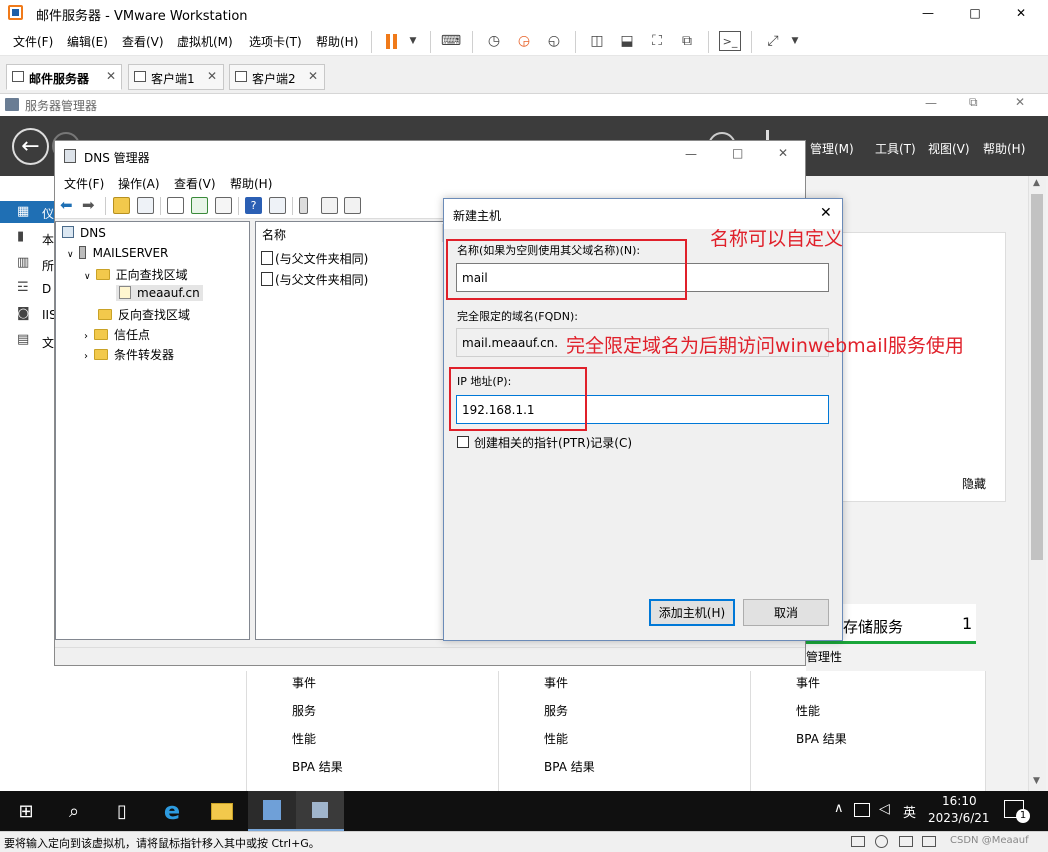 The height and width of the screenshot is (852, 1048). Describe the element at coordinates (974, 483) in the screenshot. I see `hide-link: 隐藏` at that location.